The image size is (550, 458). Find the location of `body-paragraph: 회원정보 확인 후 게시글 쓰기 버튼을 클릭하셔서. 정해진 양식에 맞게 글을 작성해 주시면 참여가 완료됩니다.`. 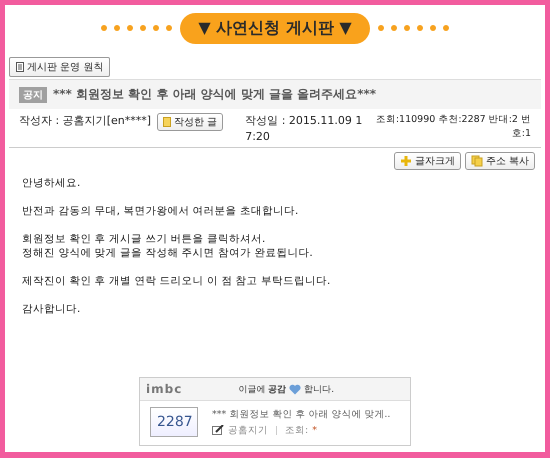

body-paragraph: 회원정보 확인 후 게시글 쓰기 버튼을 클릭하셔서. 정해진 양식에 맞게 글을 작성해 주시면 참여가 완료됩니다. is located at coordinates (168, 246).